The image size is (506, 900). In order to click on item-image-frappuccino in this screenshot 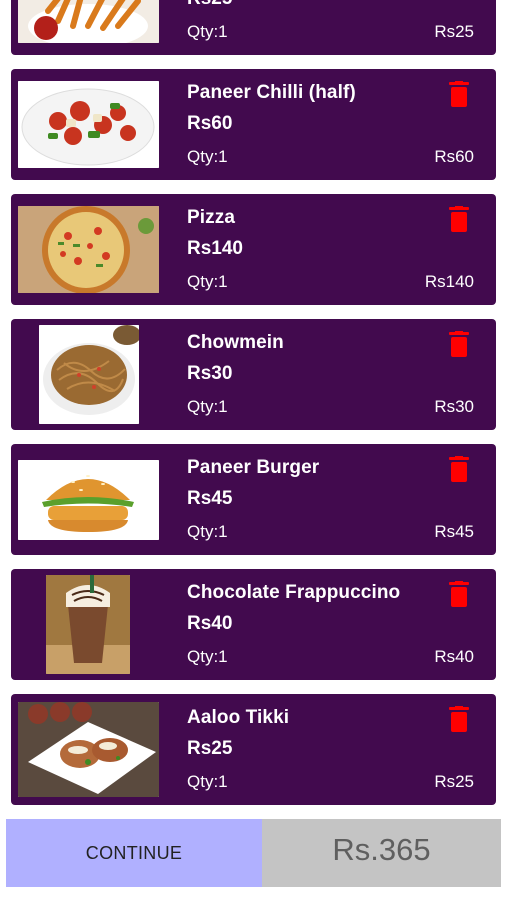, I will do `click(88, 624)`.